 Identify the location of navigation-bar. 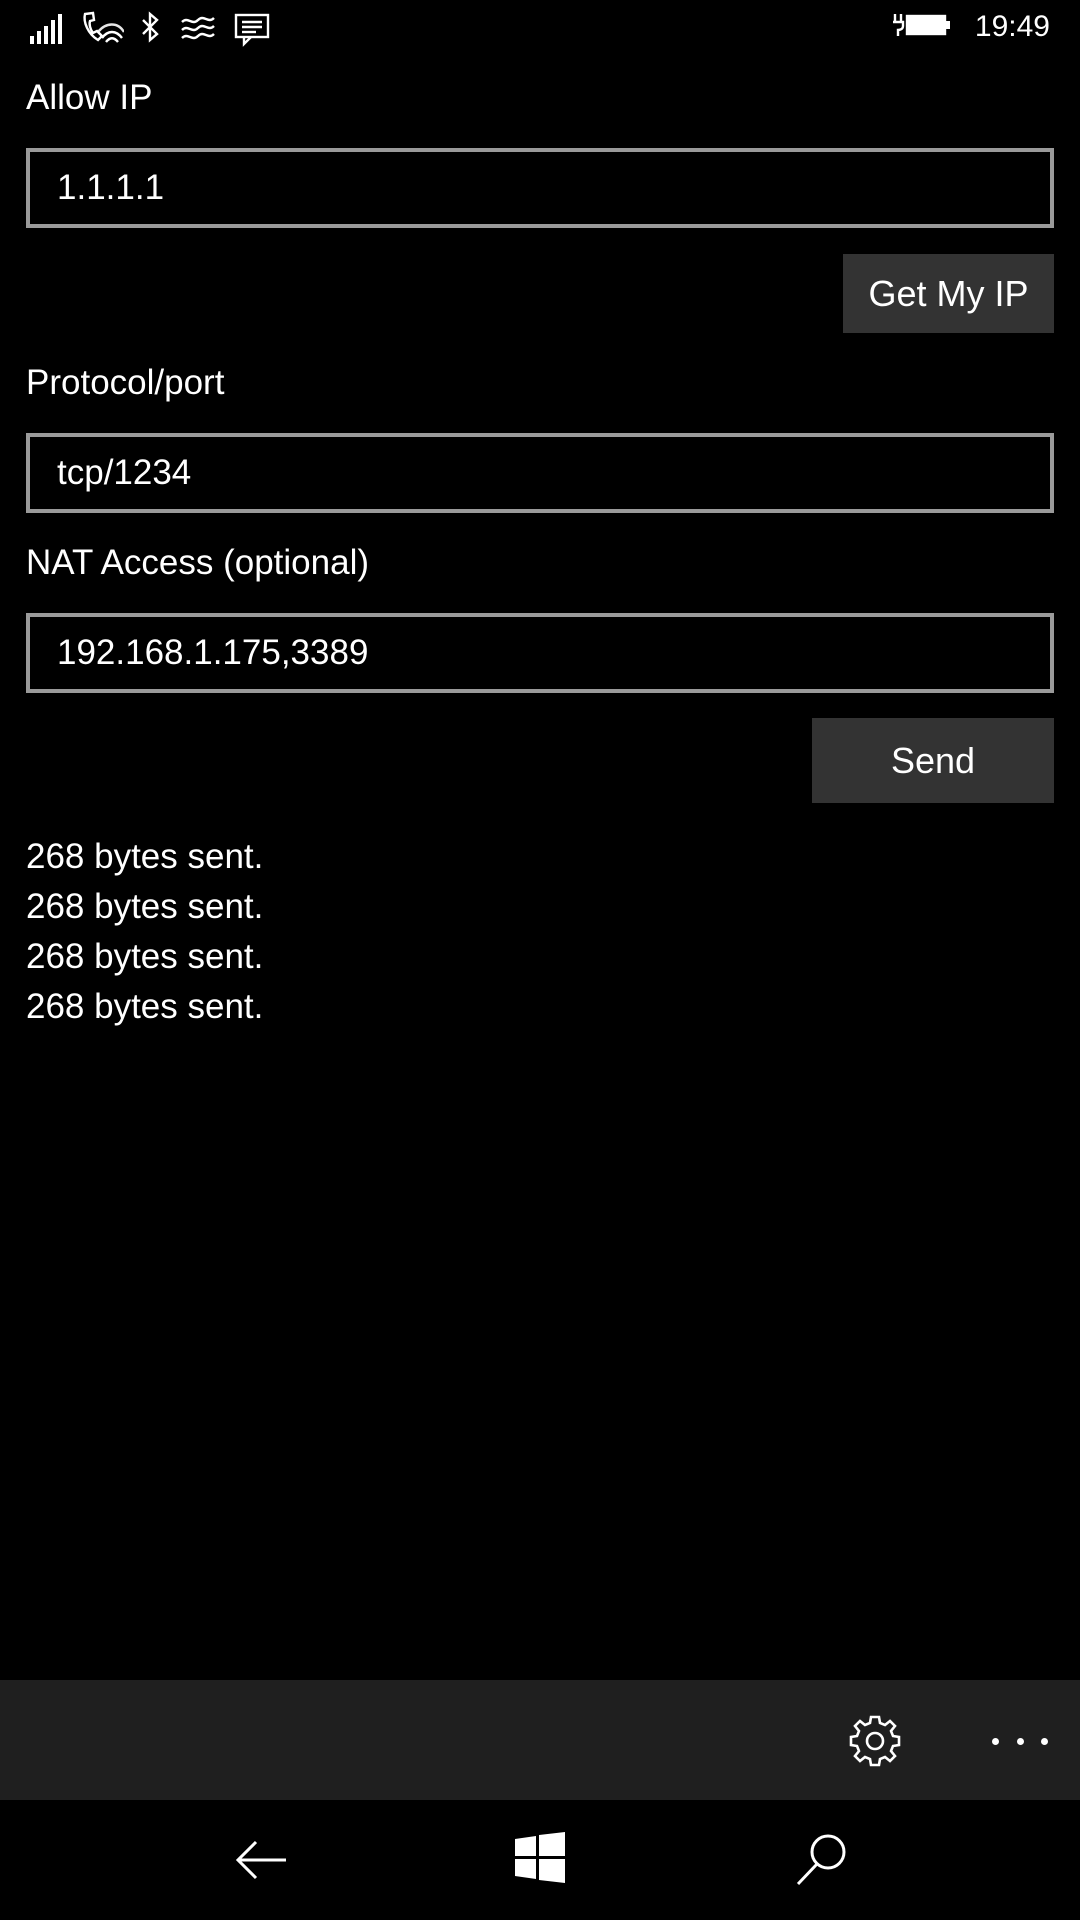
(540, 1860).